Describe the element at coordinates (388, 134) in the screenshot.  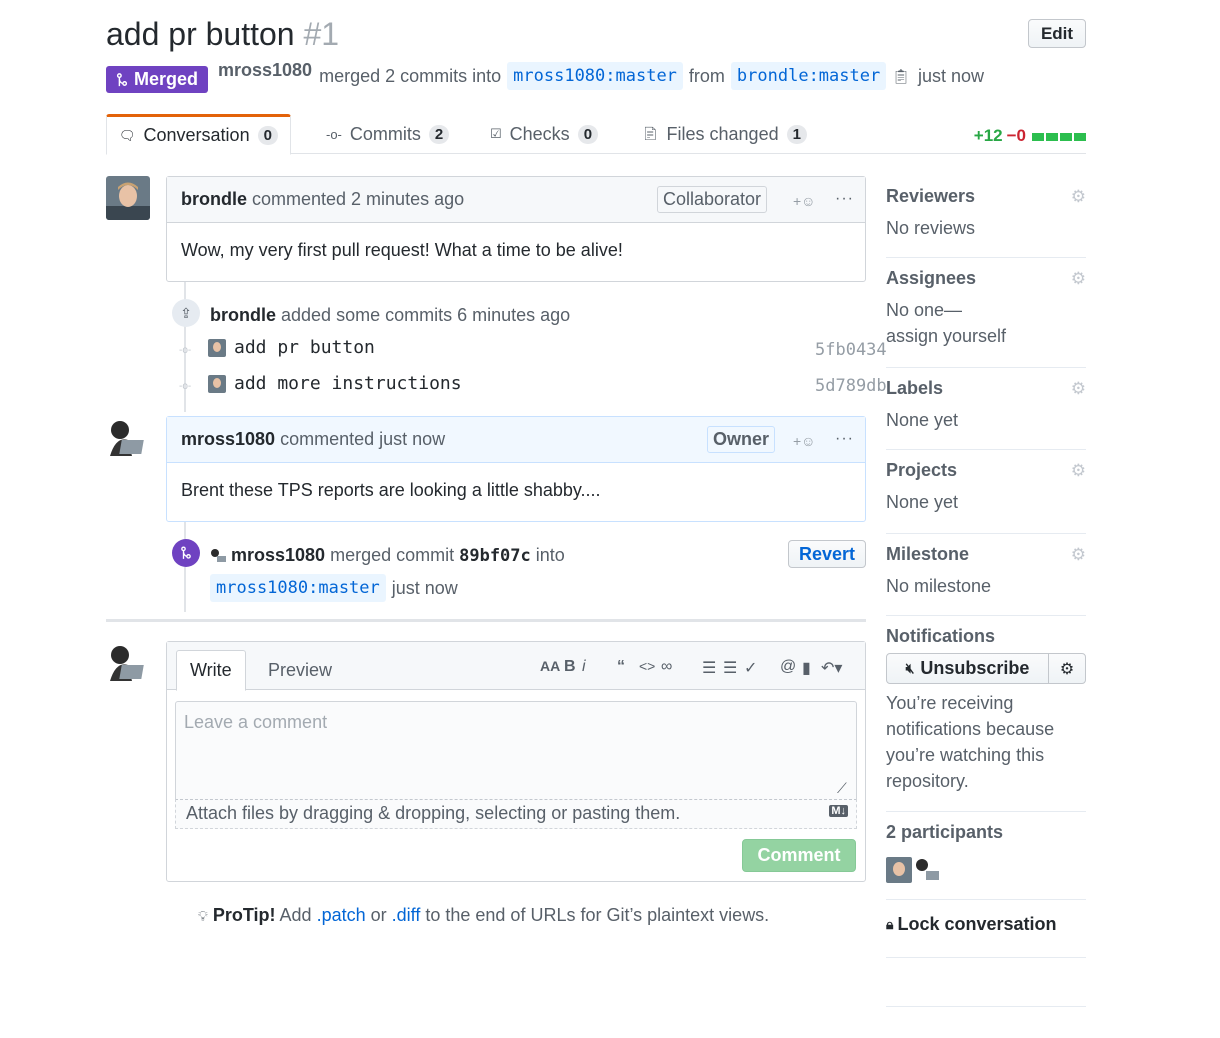
I see `tab-commits: -o- Commits 2` at that location.